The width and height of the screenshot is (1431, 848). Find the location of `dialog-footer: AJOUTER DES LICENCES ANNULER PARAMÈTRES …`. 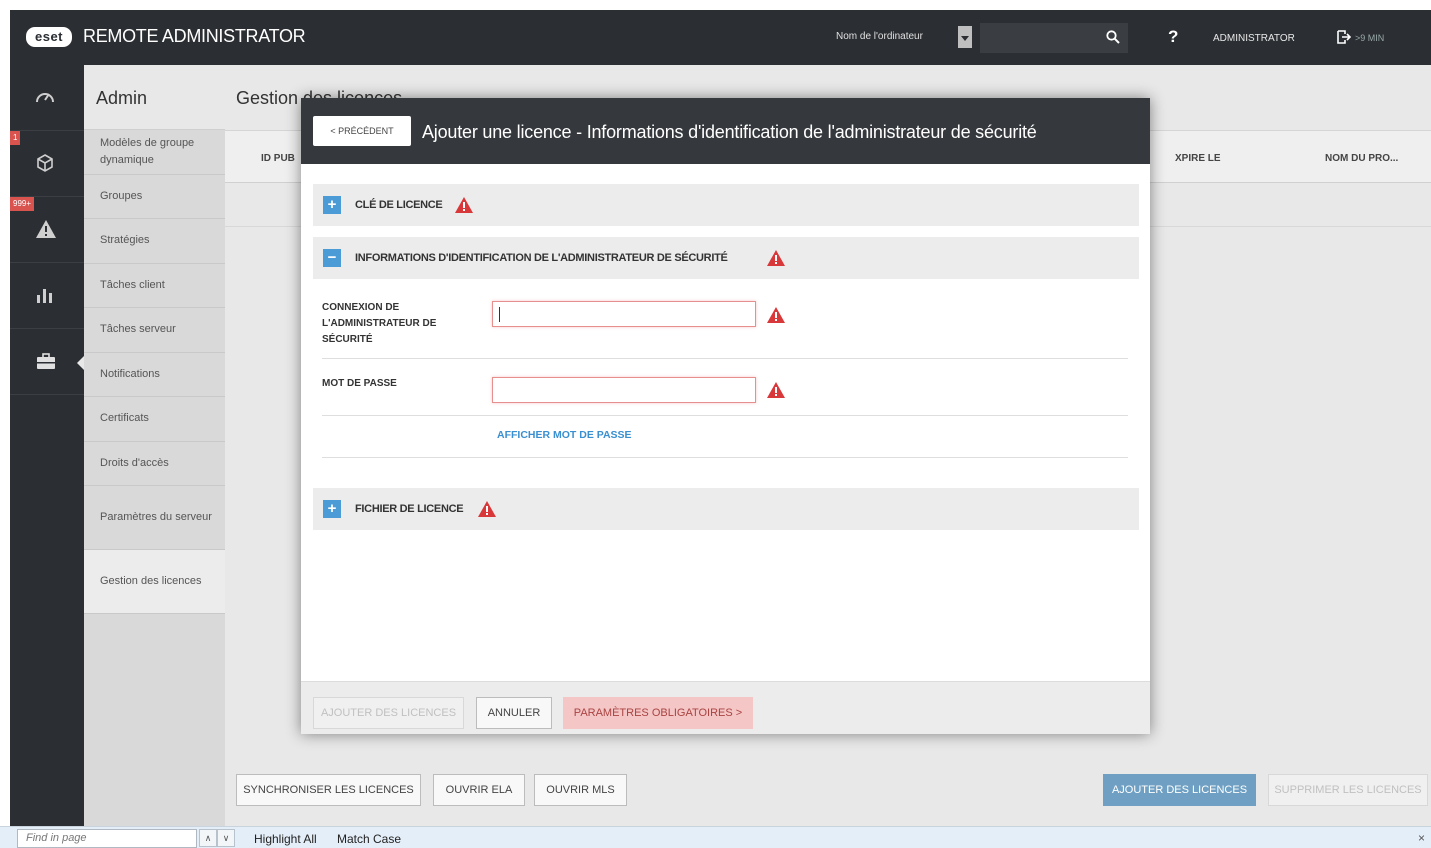

dialog-footer: AJOUTER DES LICENCES ANNULER PARAMÈTRES … is located at coordinates (725, 707).